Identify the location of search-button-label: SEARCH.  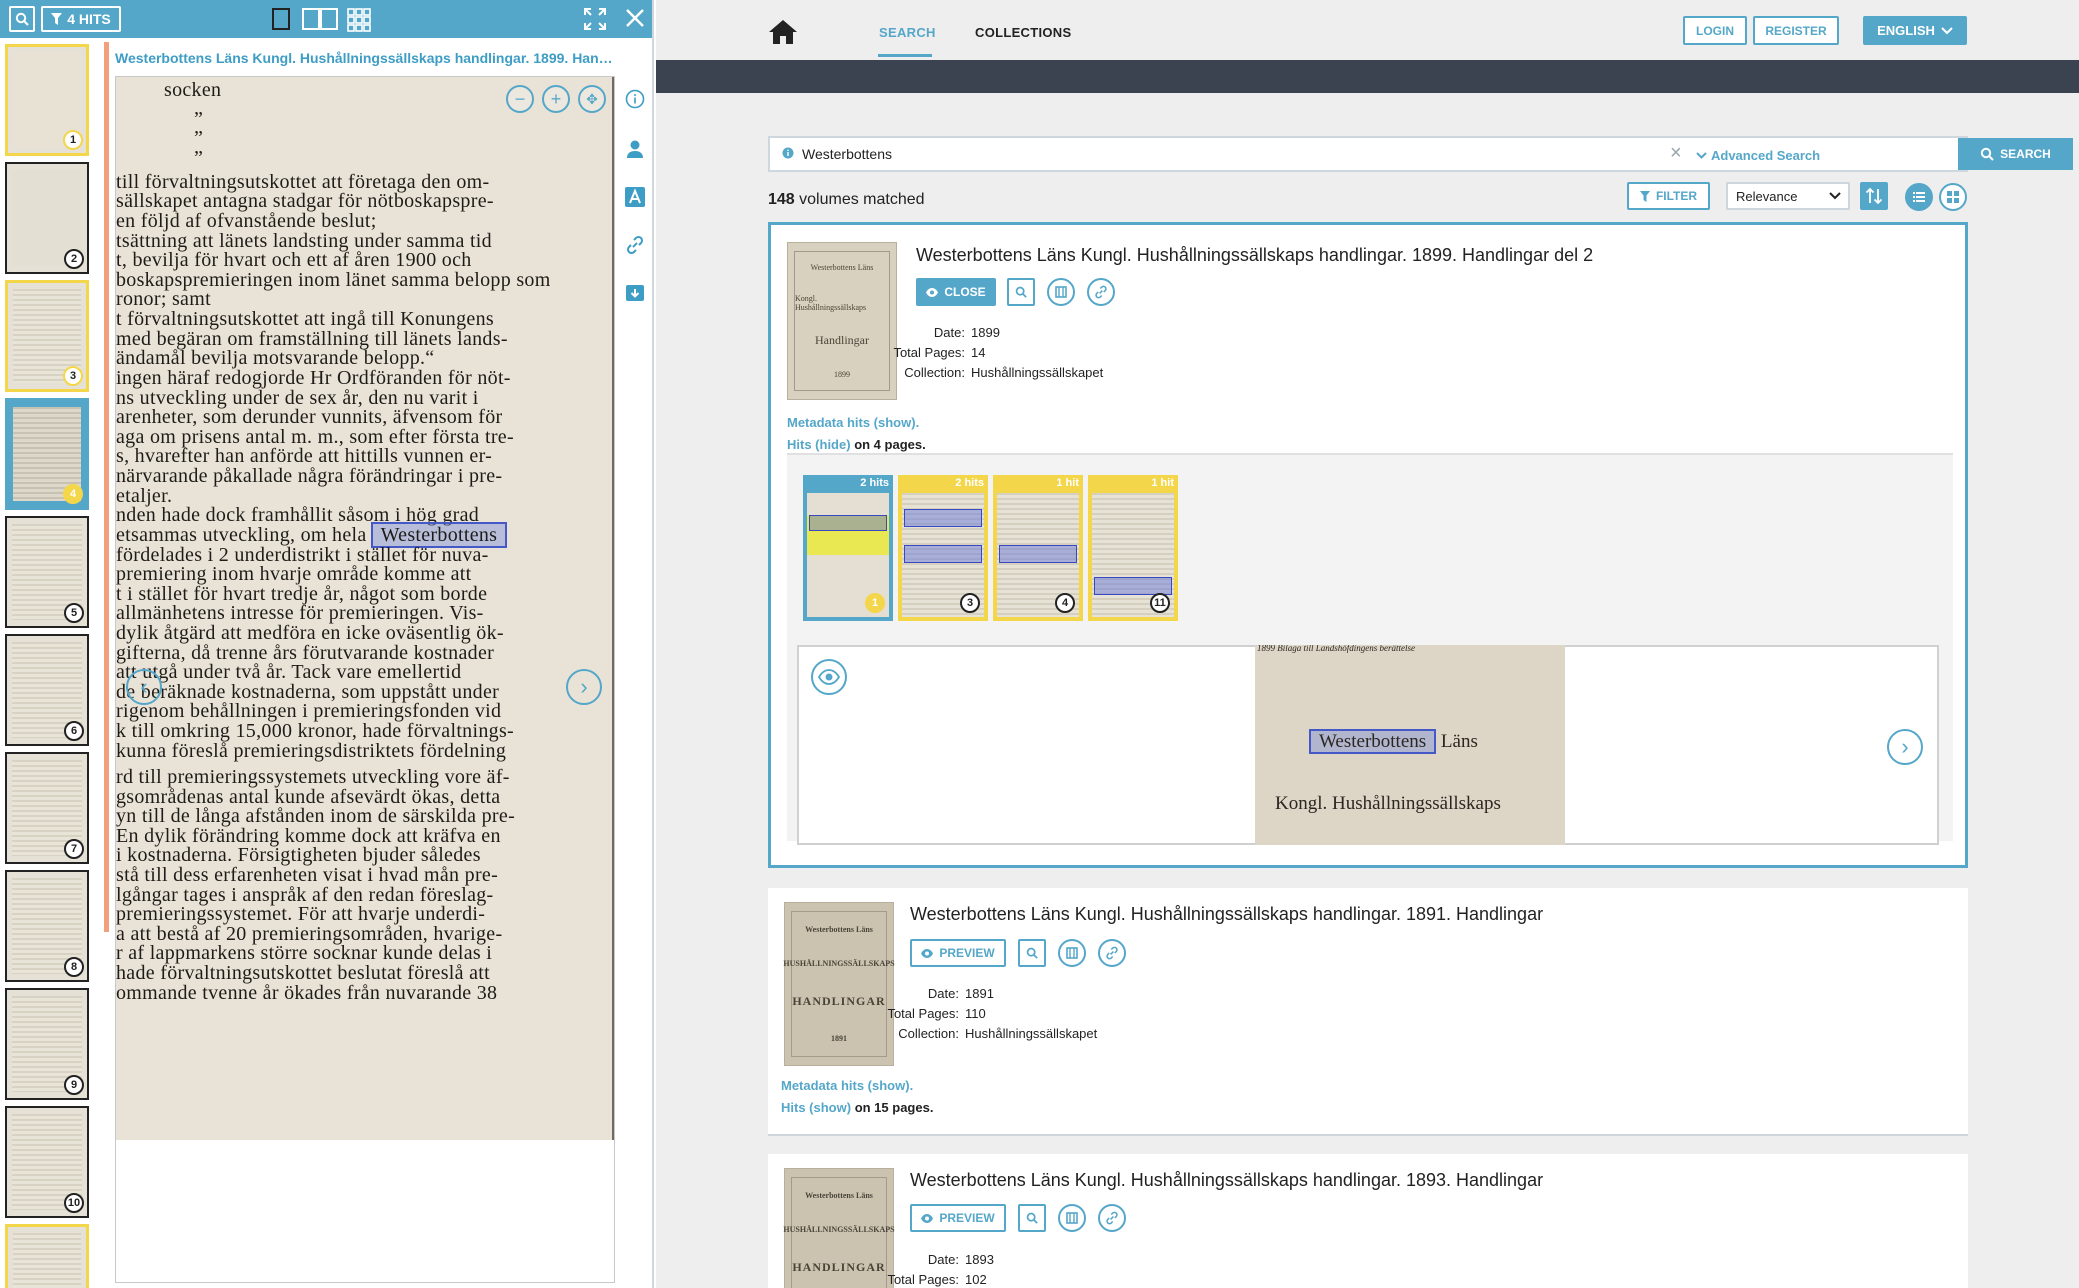
(2025, 154).